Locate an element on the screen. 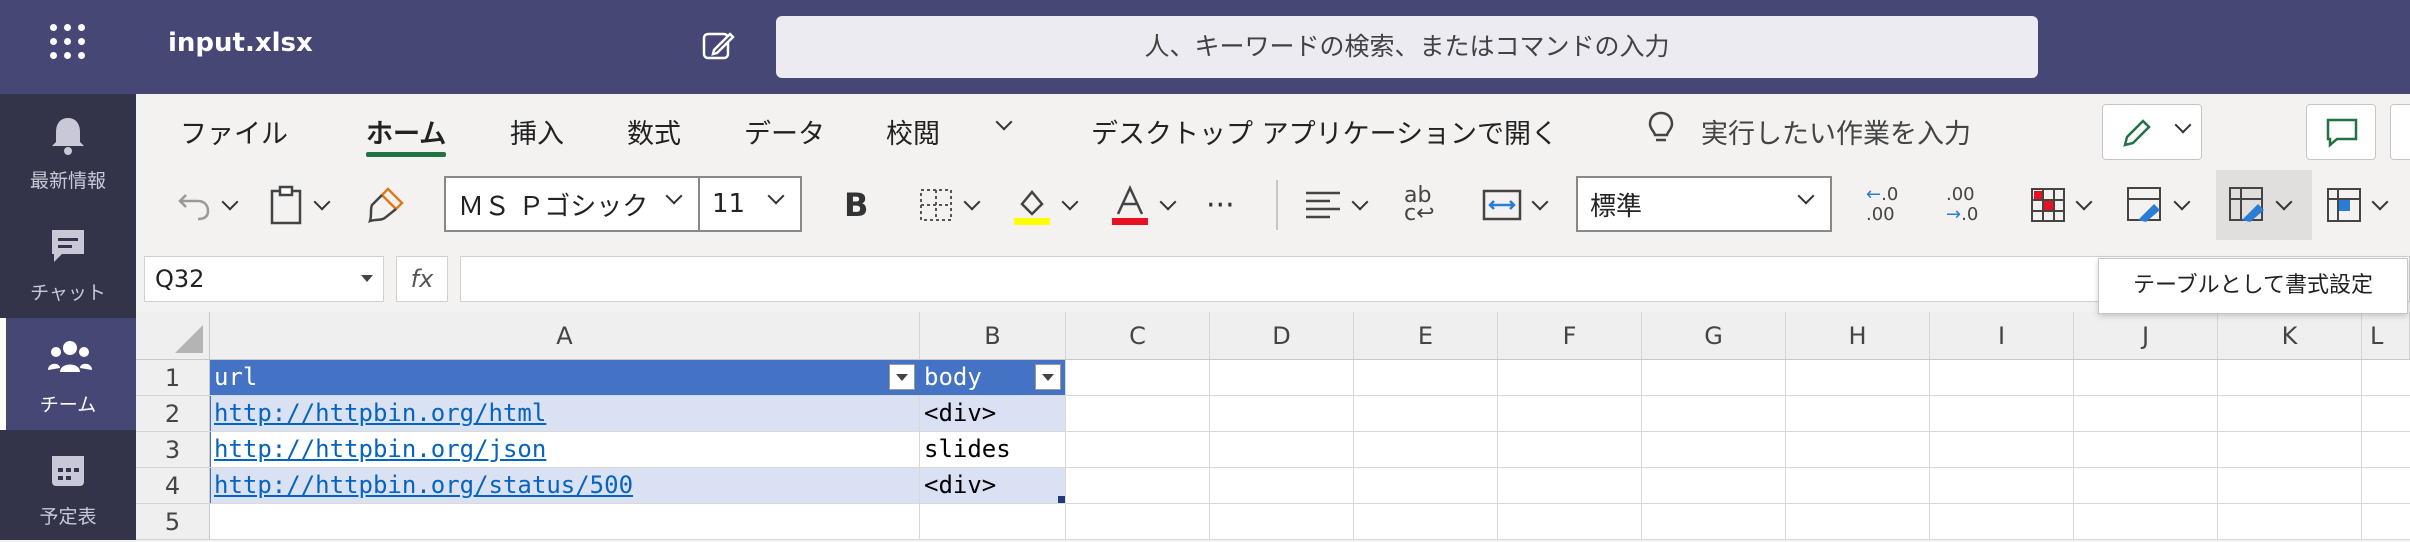  align-button is located at coordinates (1336, 205).